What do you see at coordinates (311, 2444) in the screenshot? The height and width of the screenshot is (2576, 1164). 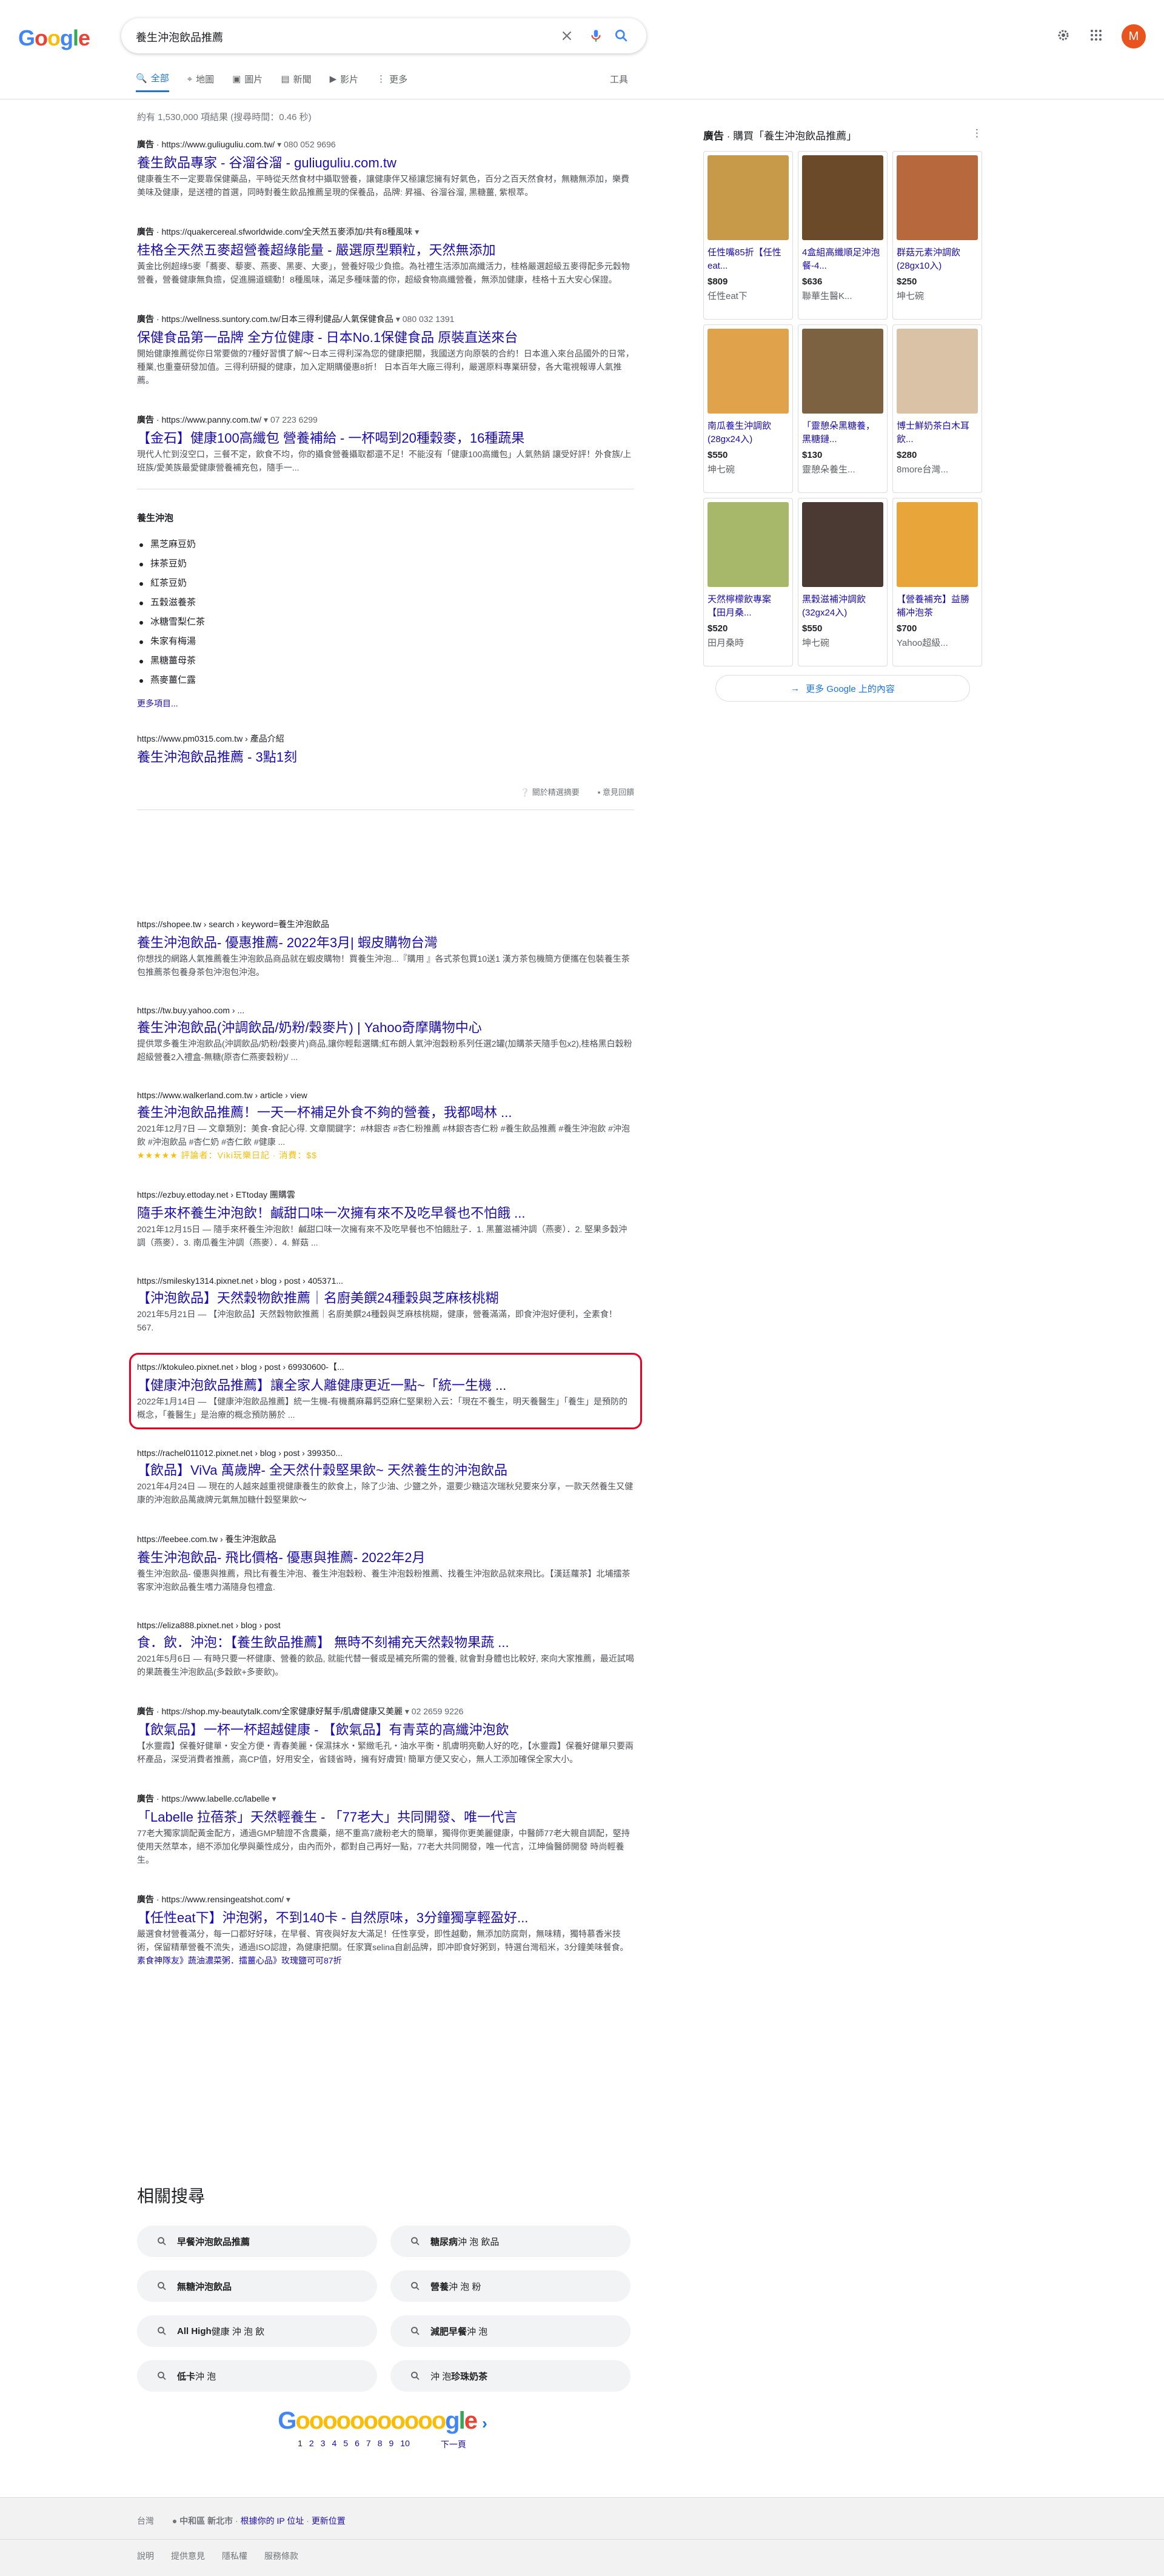 I see `page-number: 2` at bounding box center [311, 2444].